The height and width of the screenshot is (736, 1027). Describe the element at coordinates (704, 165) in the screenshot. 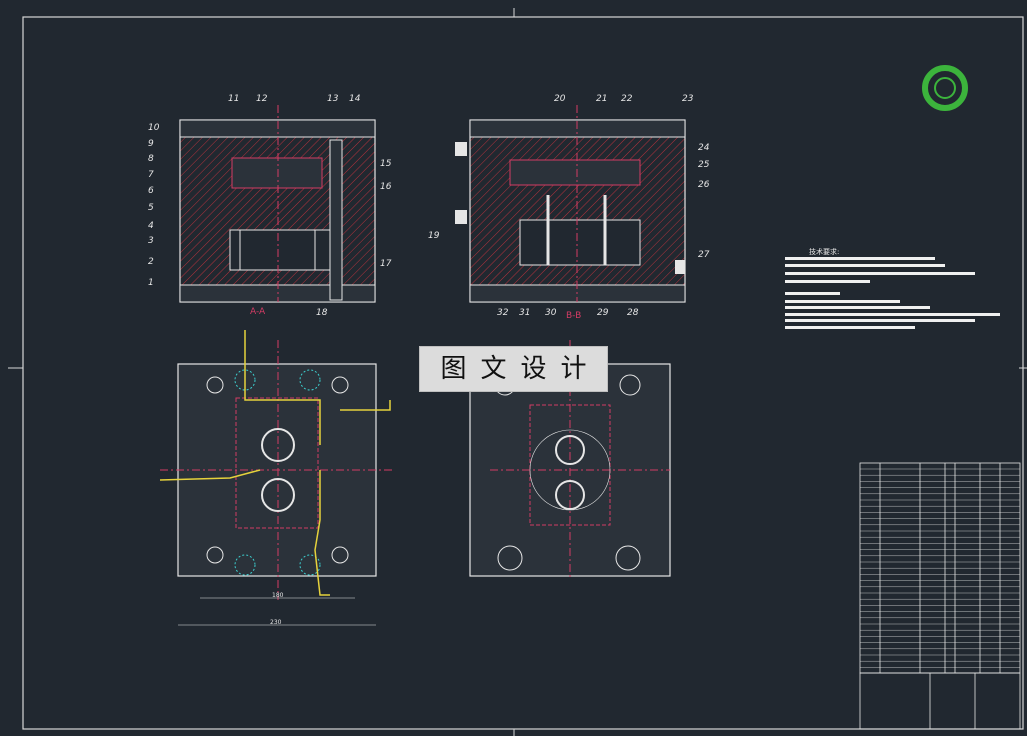

I see `right-part-number: 25` at that location.